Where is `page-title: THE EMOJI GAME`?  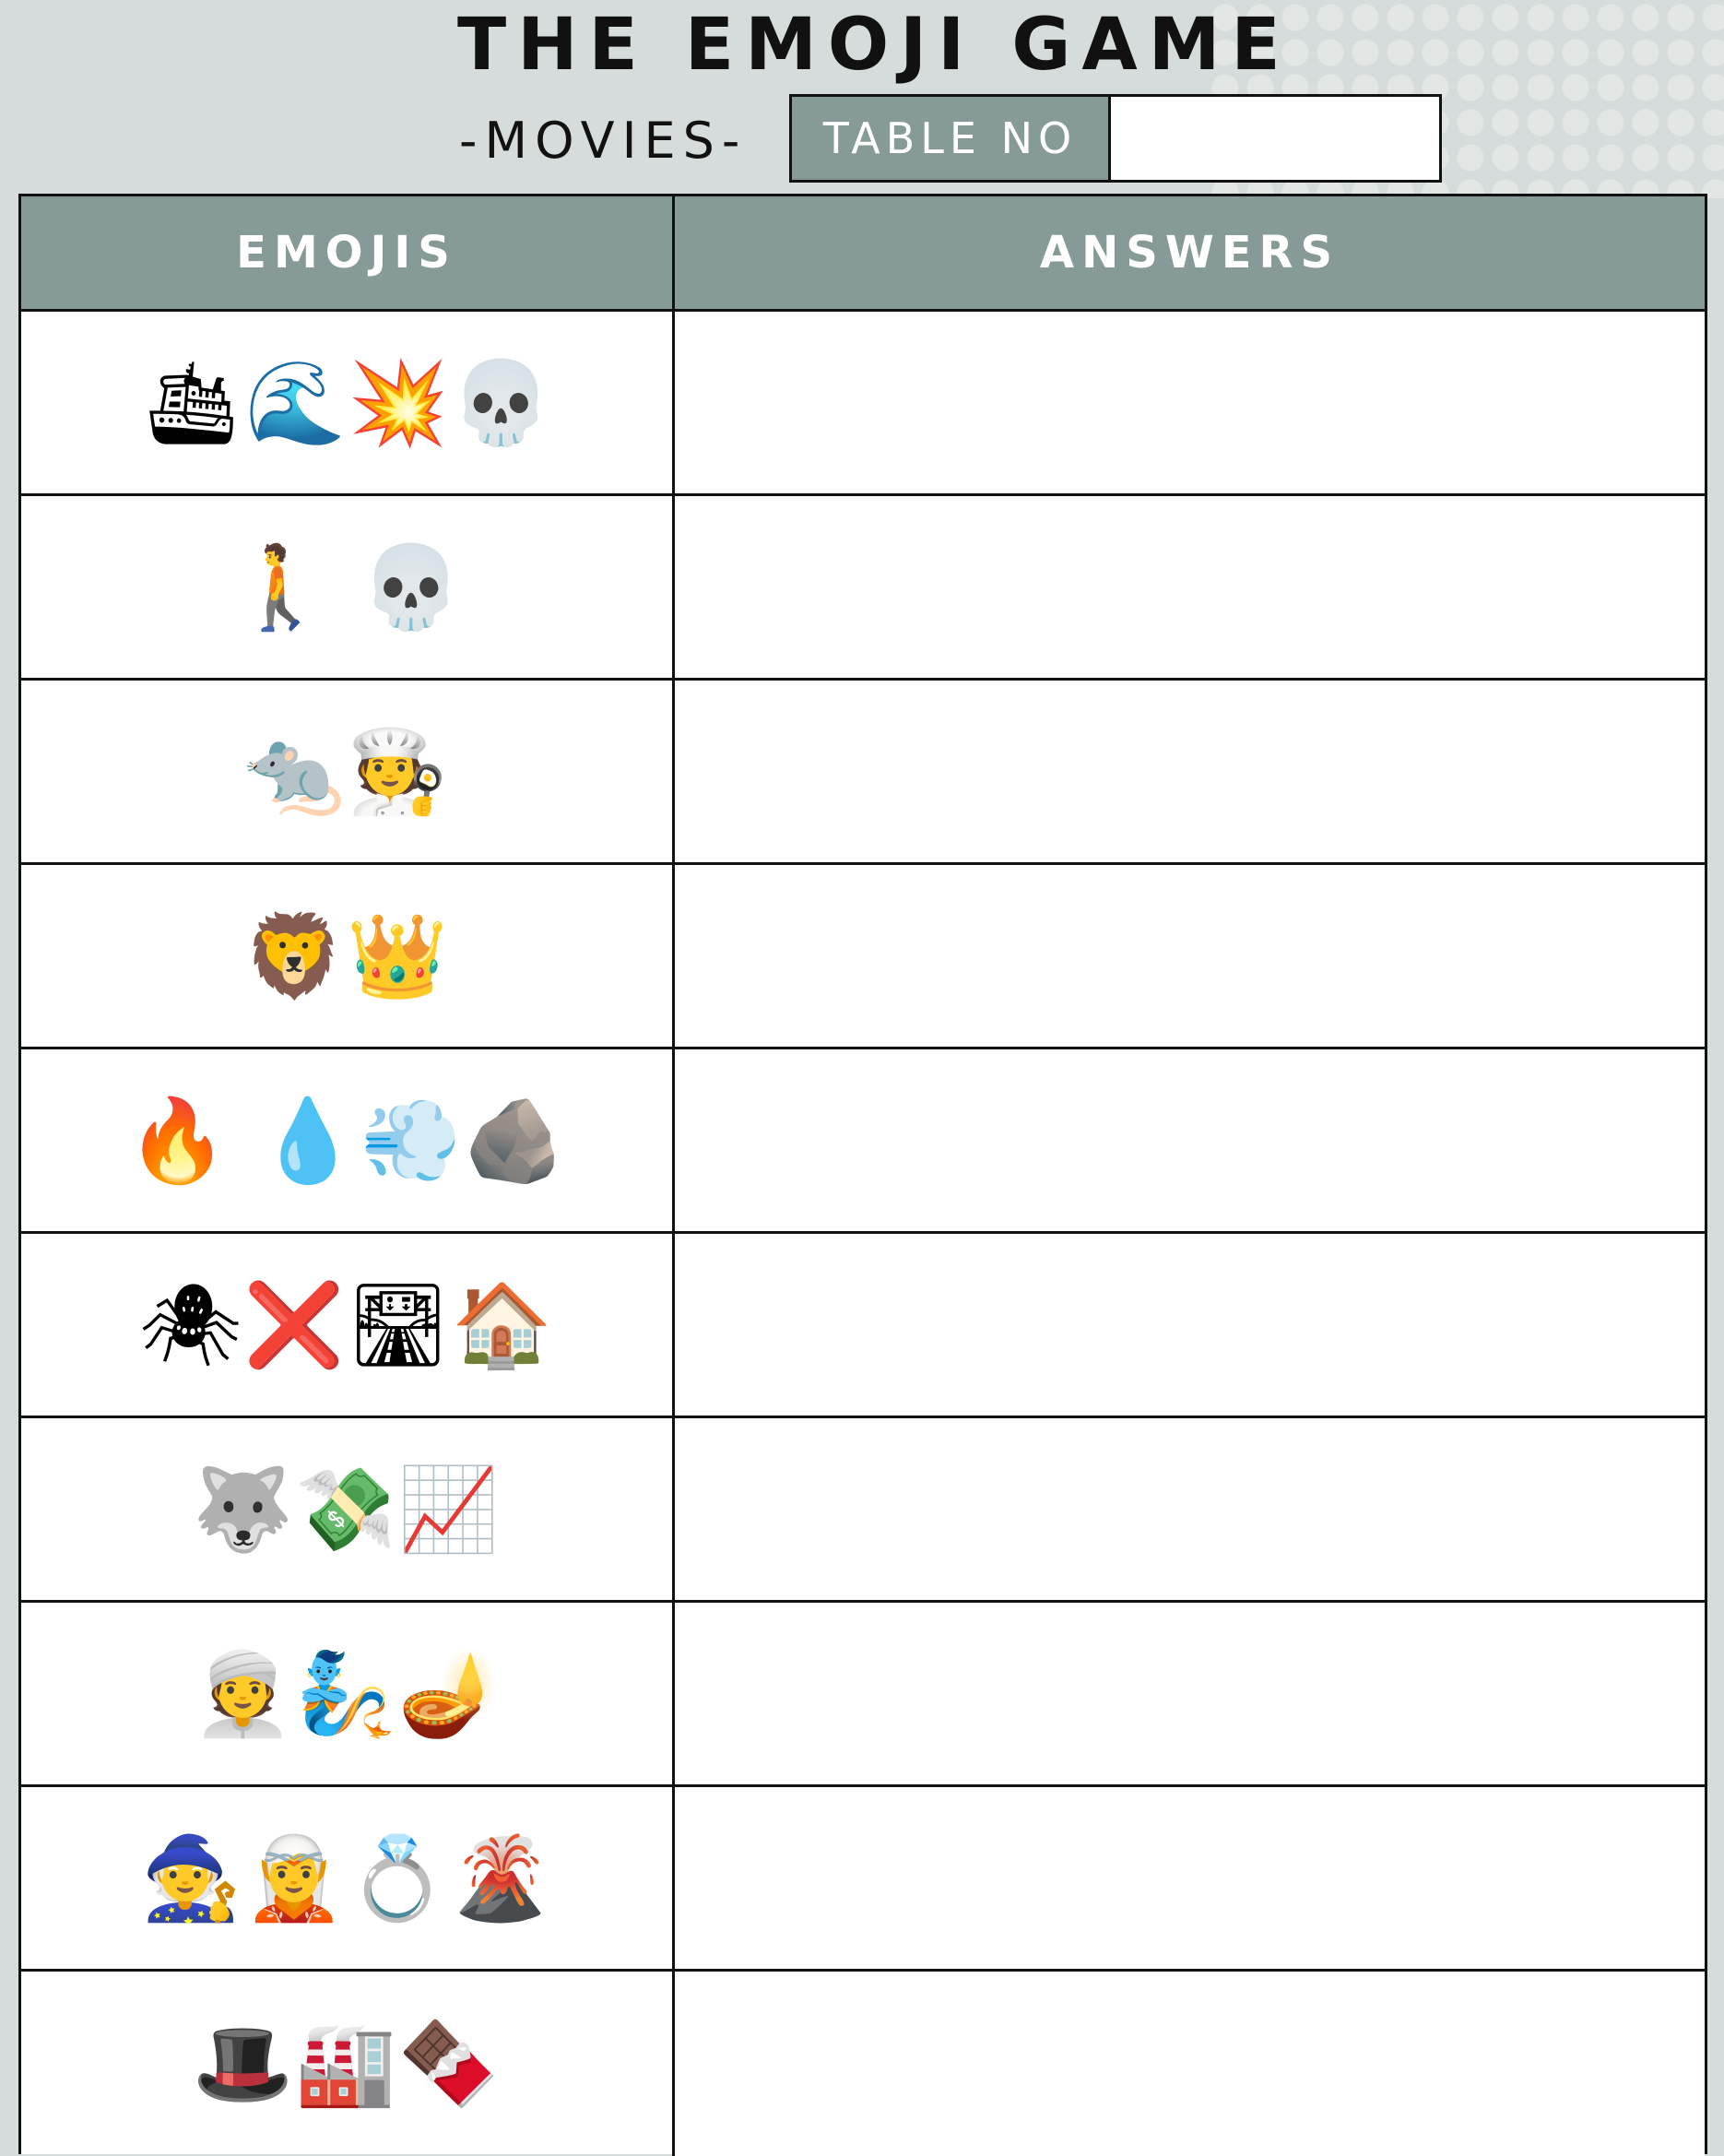 page-title: THE EMOJI GAME is located at coordinates (874, 46).